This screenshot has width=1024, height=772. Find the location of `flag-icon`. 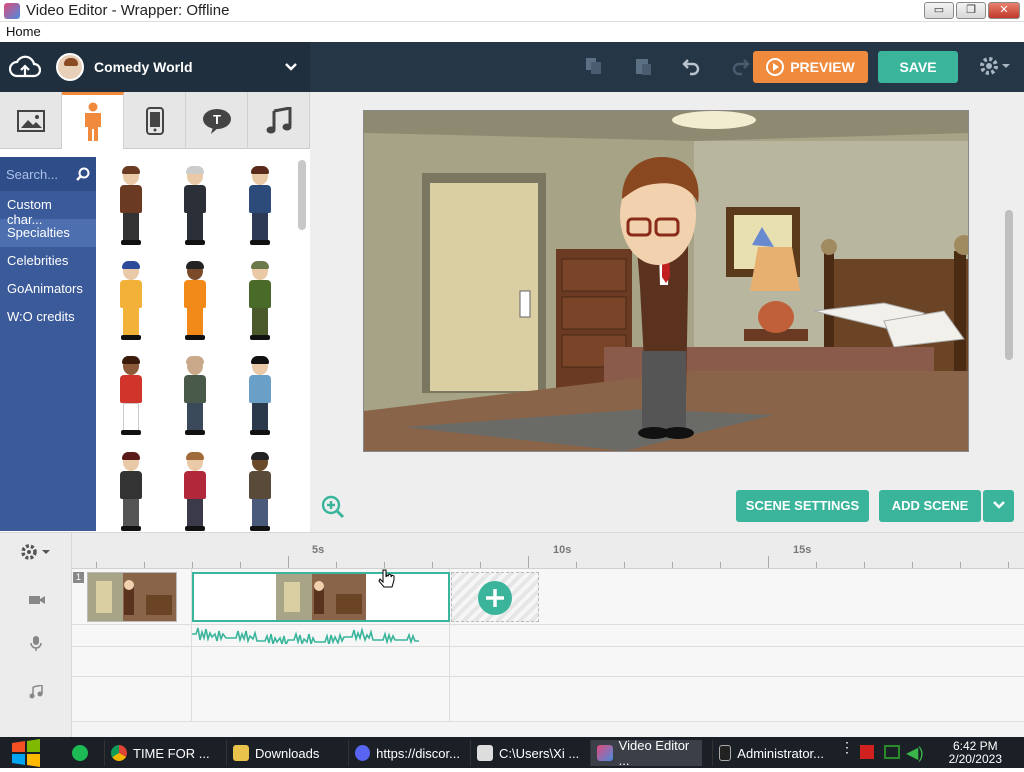

flag-icon is located at coordinates (867, 752).